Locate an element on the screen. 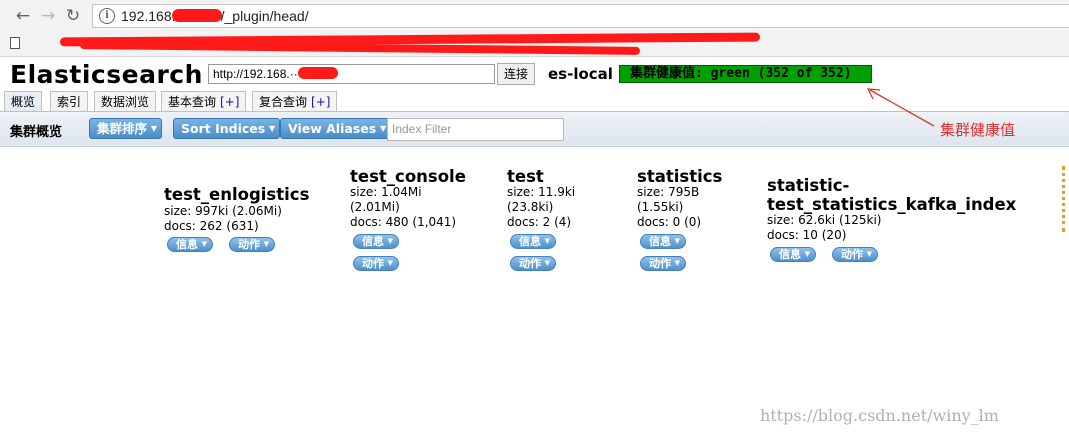 This screenshot has height=436, width=1069. connection-url-input: http://192.168.···9200/ is located at coordinates (351, 74).